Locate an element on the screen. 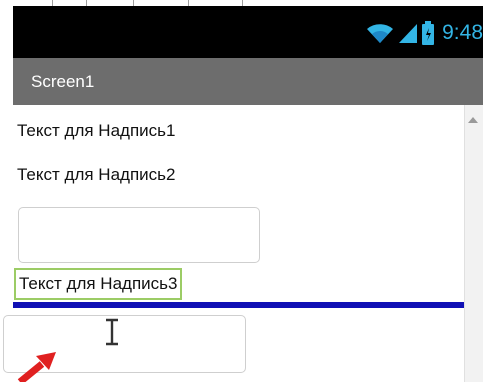 The height and width of the screenshot is (382, 483). label-3-selected: Текст для Надпись3 is located at coordinates (98, 284).